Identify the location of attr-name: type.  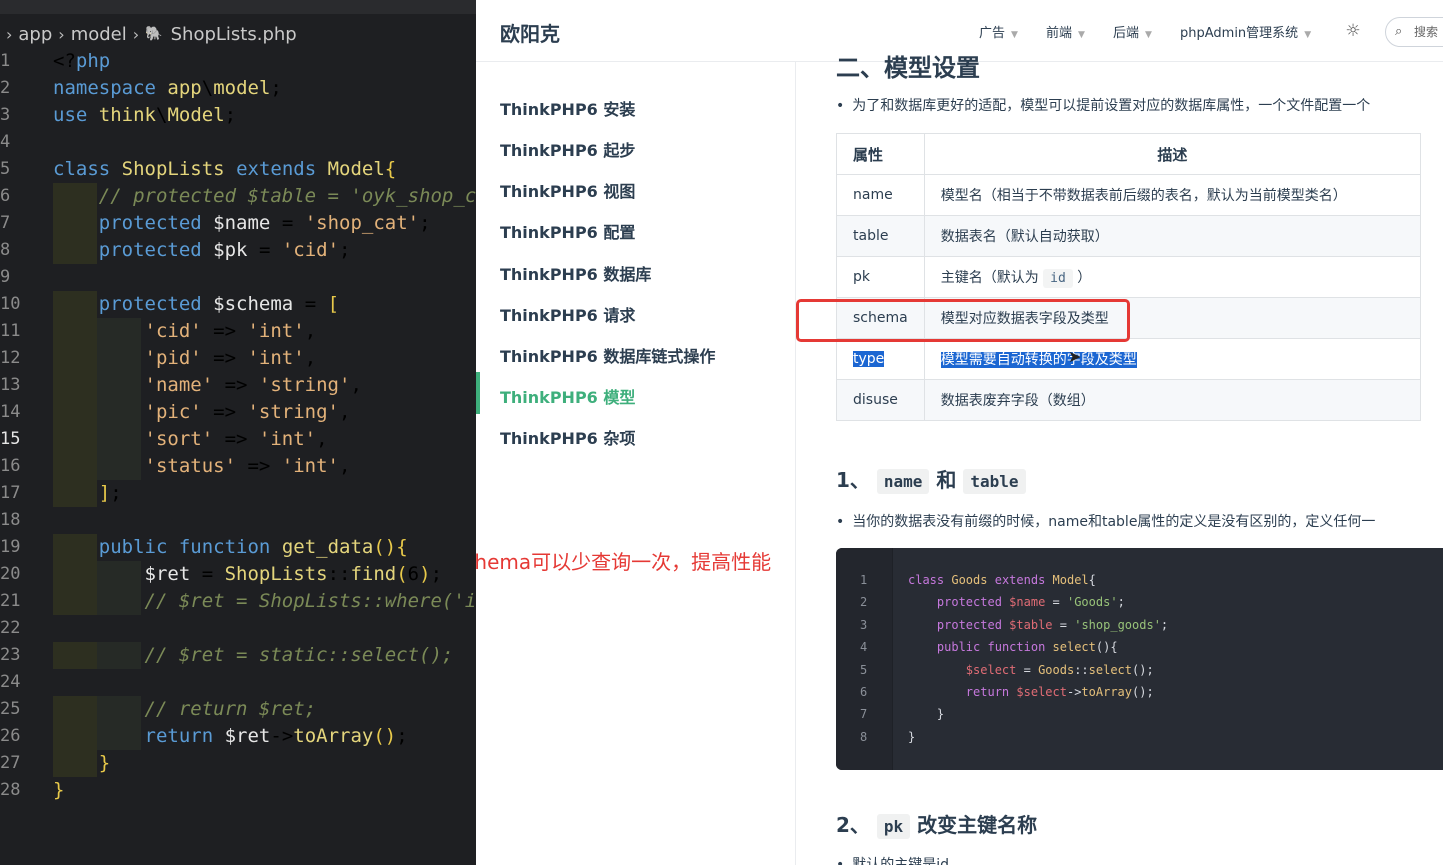
(880, 359).